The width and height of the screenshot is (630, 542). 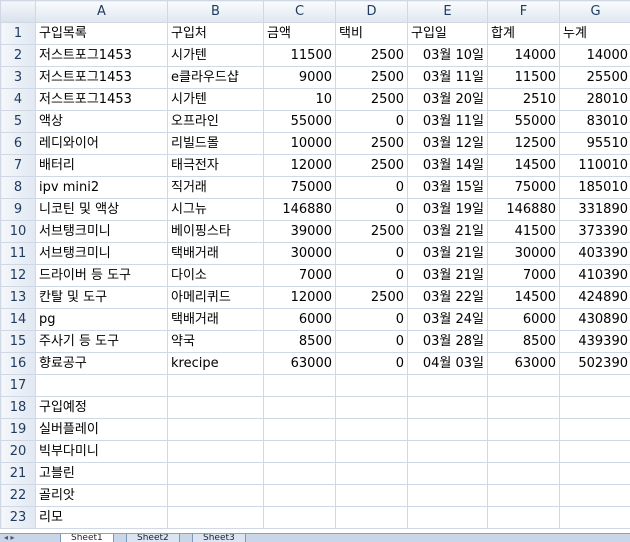 What do you see at coordinates (102, 78) in the screenshot?
I see `cell-a3: 저스트포그1453` at bounding box center [102, 78].